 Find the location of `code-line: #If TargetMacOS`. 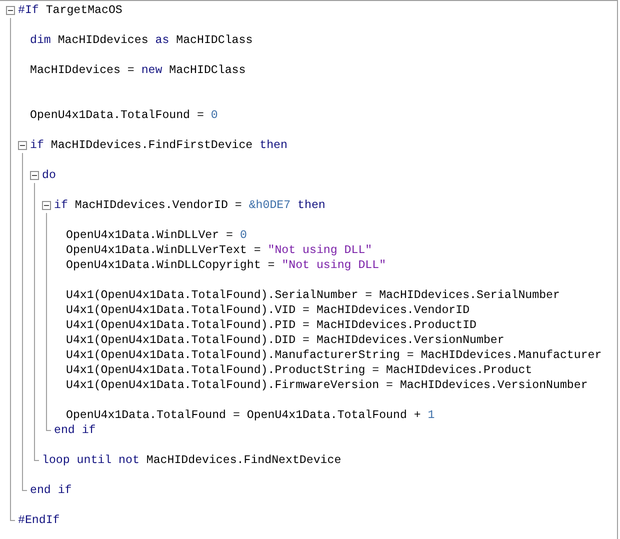

code-line: #If TargetMacOS is located at coordinates (70, 10).